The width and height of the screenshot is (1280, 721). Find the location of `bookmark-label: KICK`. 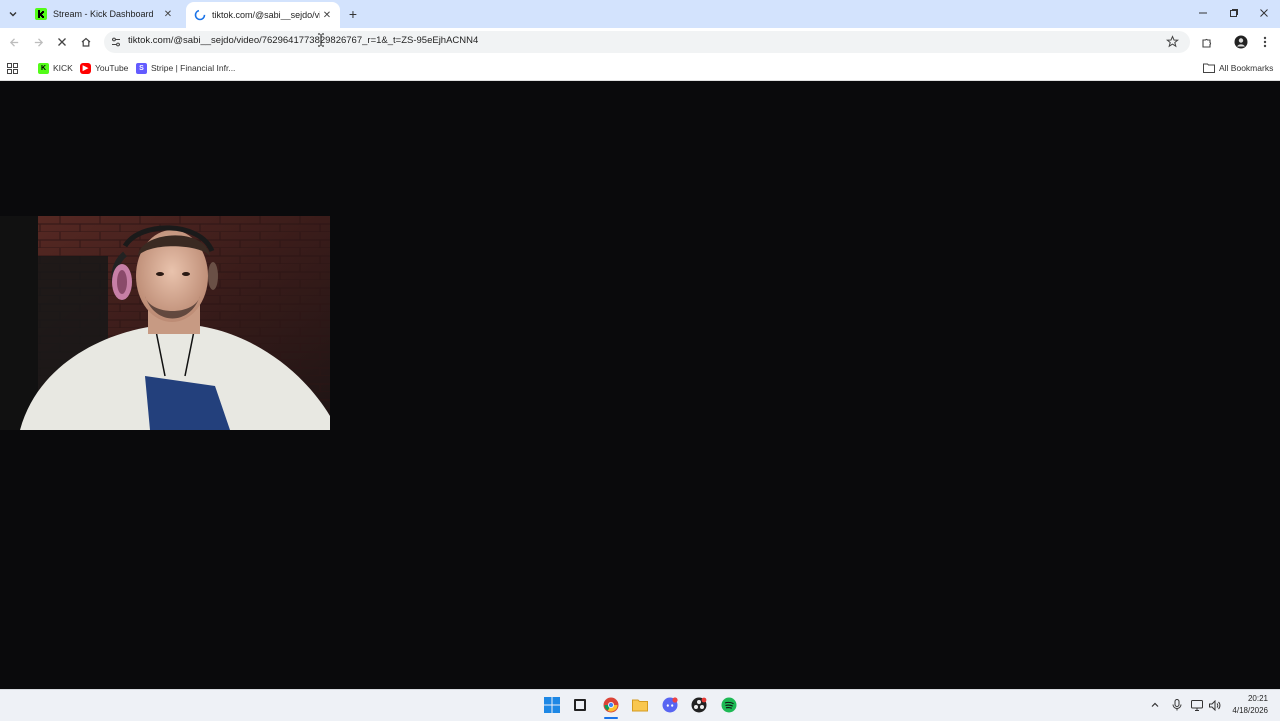

bookmark-label: KICK is located at coordinates (63, 68).